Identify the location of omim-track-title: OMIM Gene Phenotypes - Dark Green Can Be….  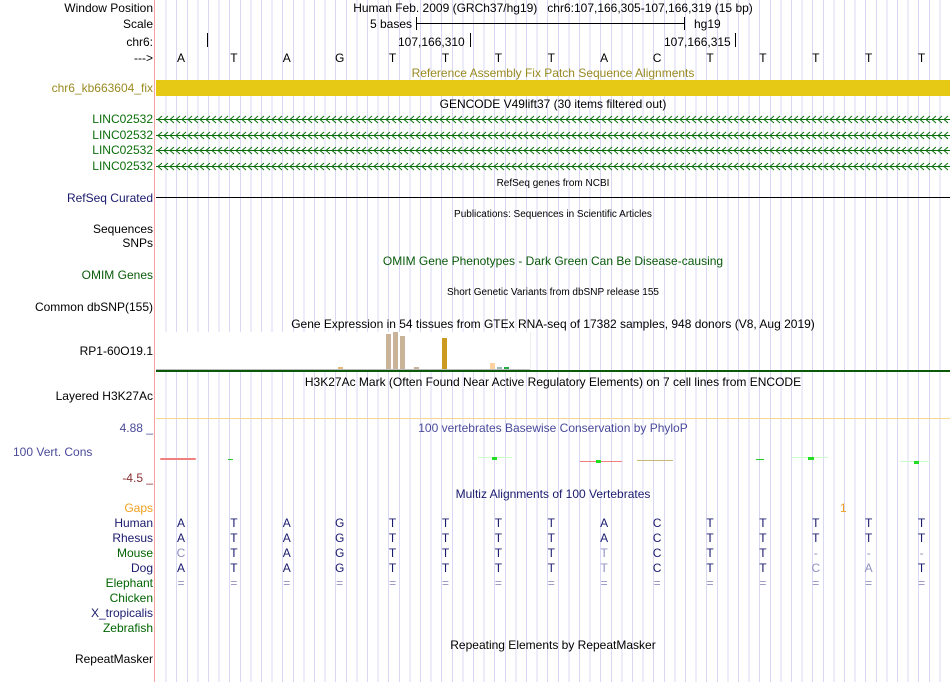
(553, 261).